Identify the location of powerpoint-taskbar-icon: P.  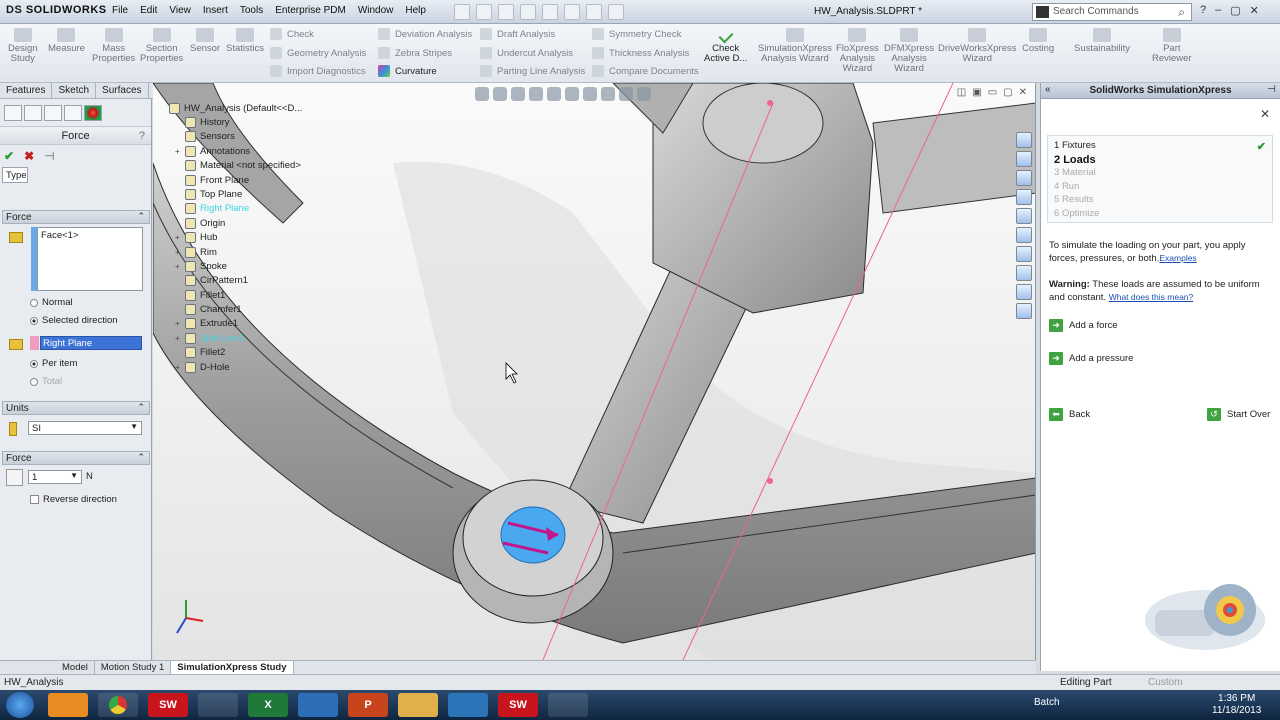
(368, 705).